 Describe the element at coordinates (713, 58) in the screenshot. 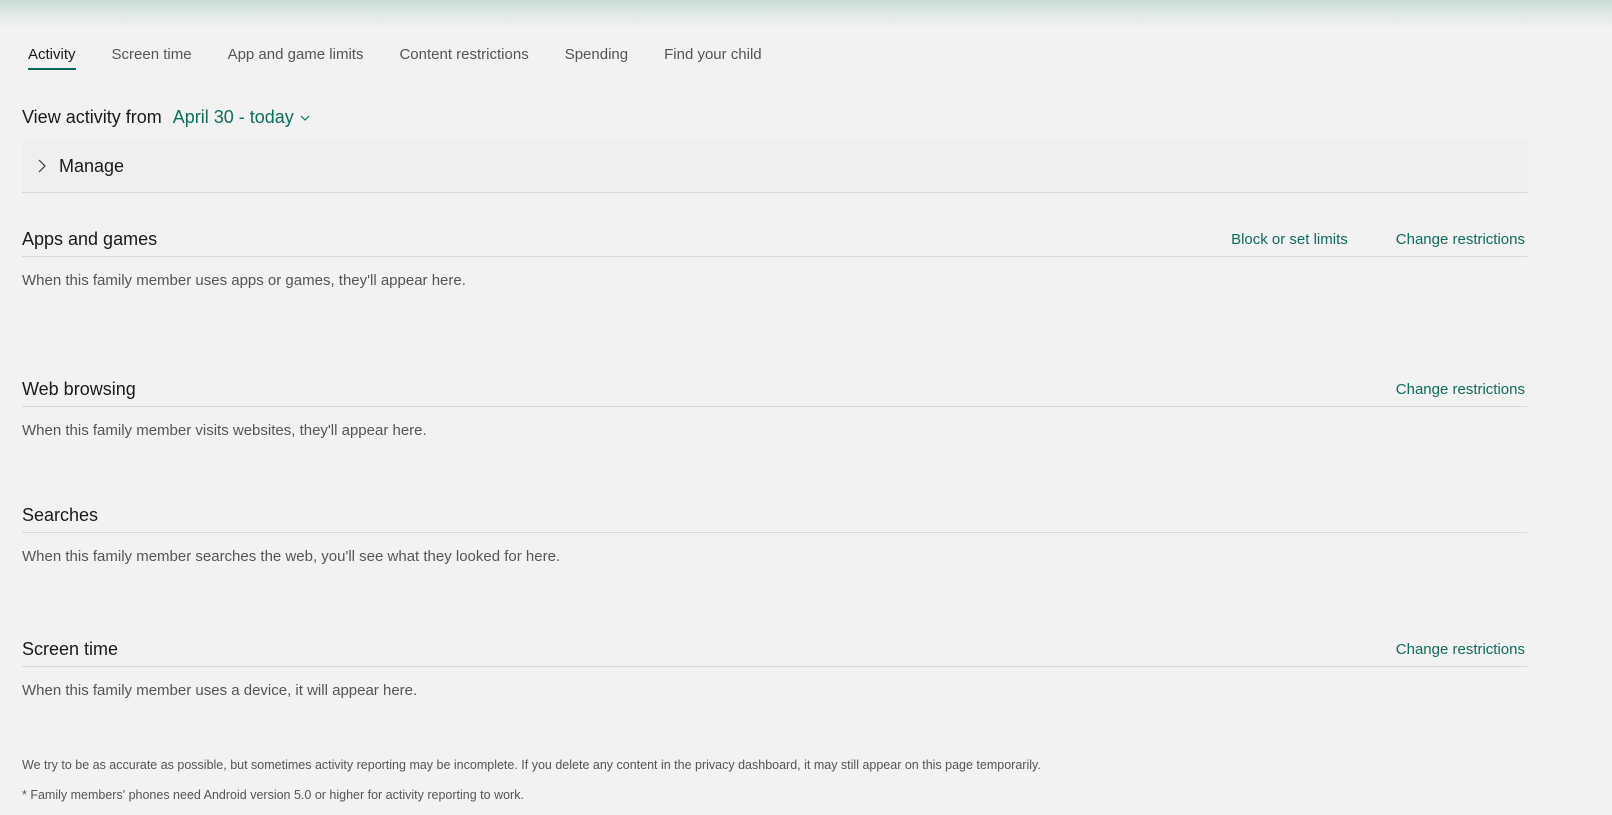

I see `tab-find-your-child: Find your child` at that location.